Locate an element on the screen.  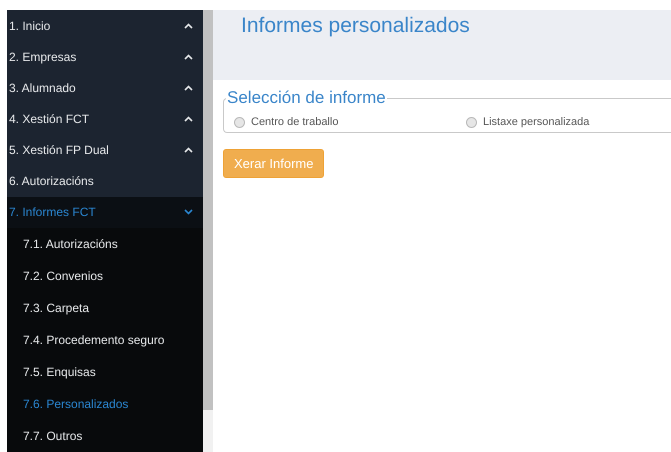
radio-option: Centro de traballo is located at coordinates (350, 122).